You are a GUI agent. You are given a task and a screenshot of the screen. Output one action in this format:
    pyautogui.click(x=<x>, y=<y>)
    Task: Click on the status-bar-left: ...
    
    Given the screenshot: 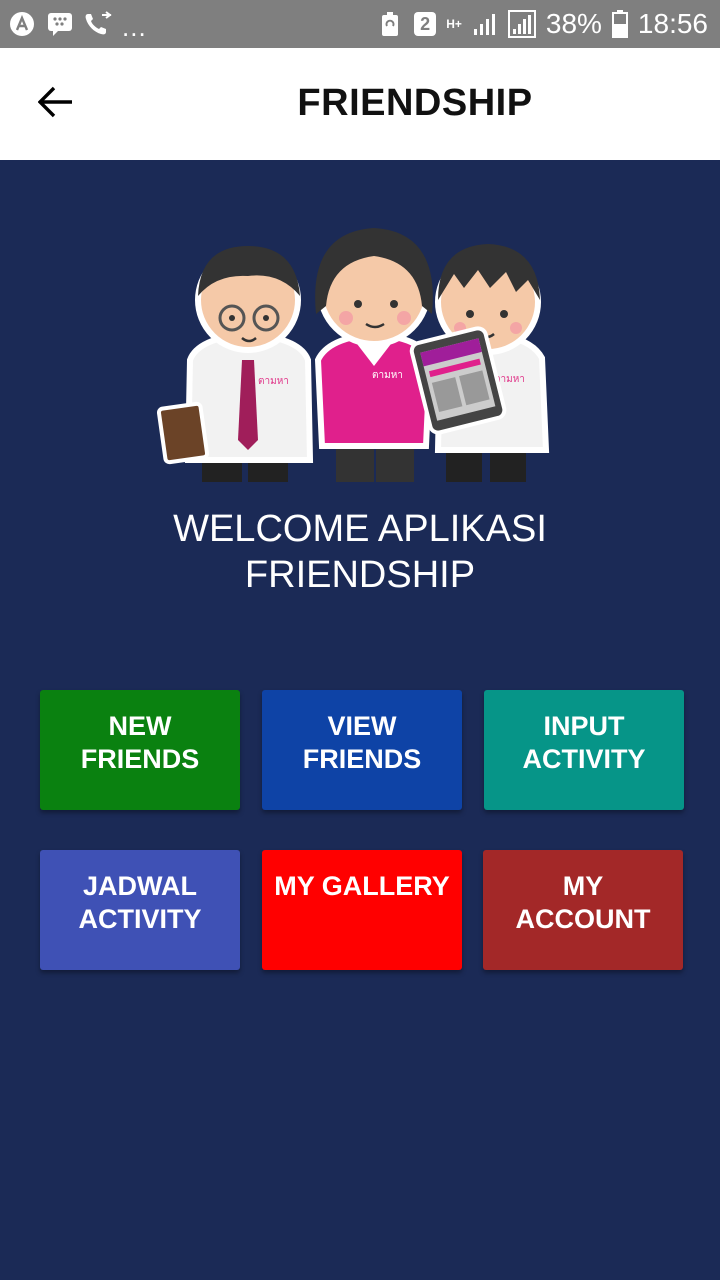 What is the action you would take?
    pyautogui.click(x=77, y=24)
    